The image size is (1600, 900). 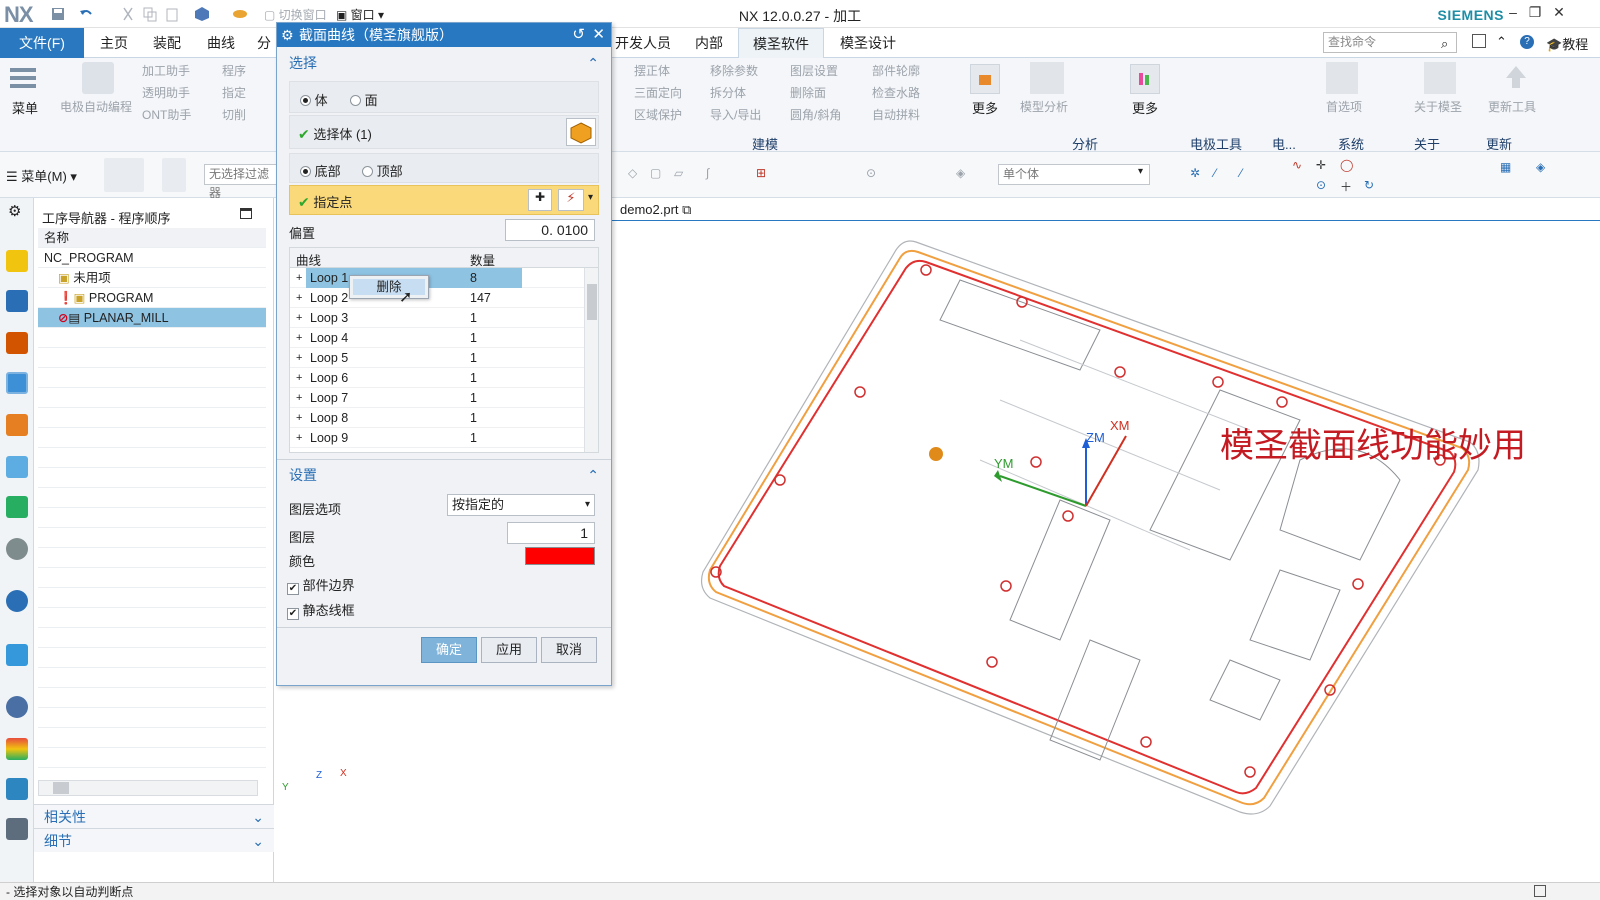 I want to click on loop-row: + Loop 4 1, so click(x=437, y=338).